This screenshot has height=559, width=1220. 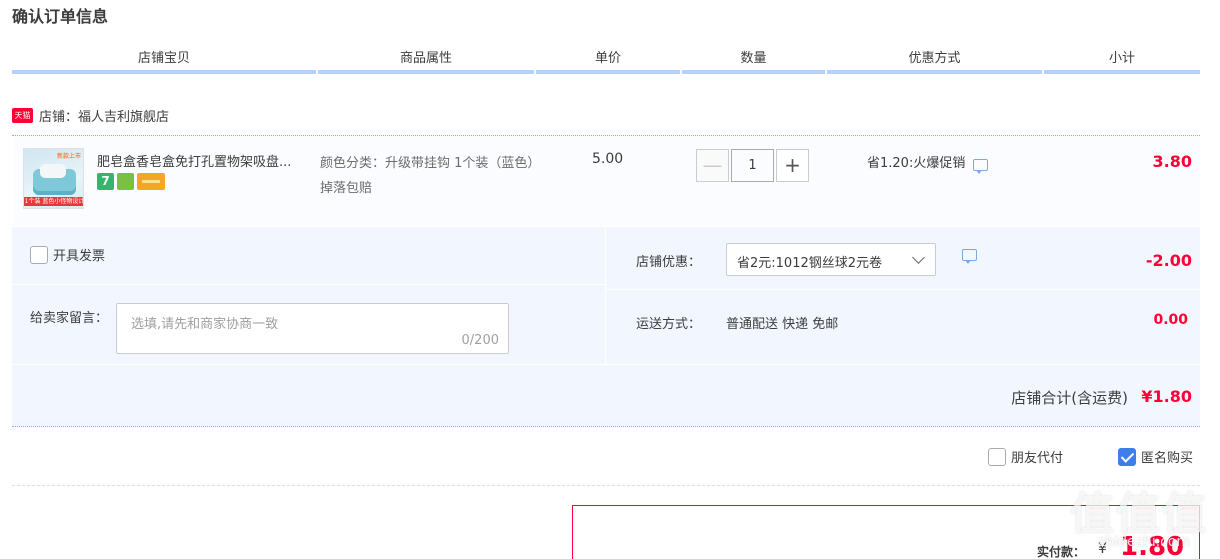 What do you see at coordinates (60, 16) in the screenshot?
I see `page-title: 确认订单信息` at bounding box center [60, 16].